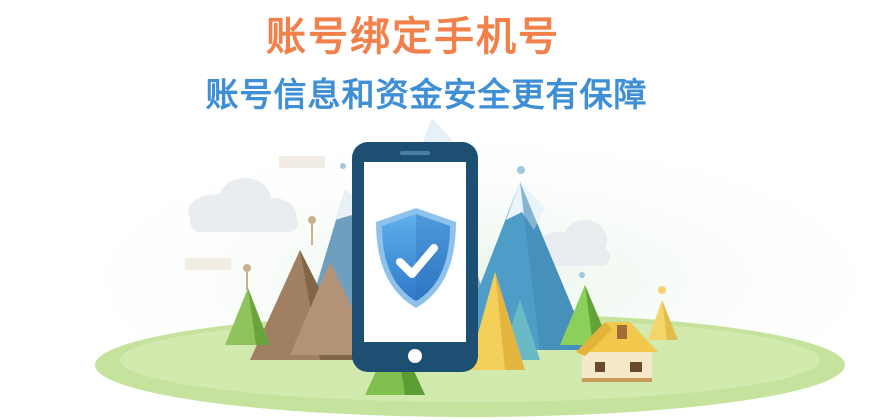  What do you see at coordinates (208, 264) in the screenshot?
I see `sign-left` at bounding box center [208, 264].